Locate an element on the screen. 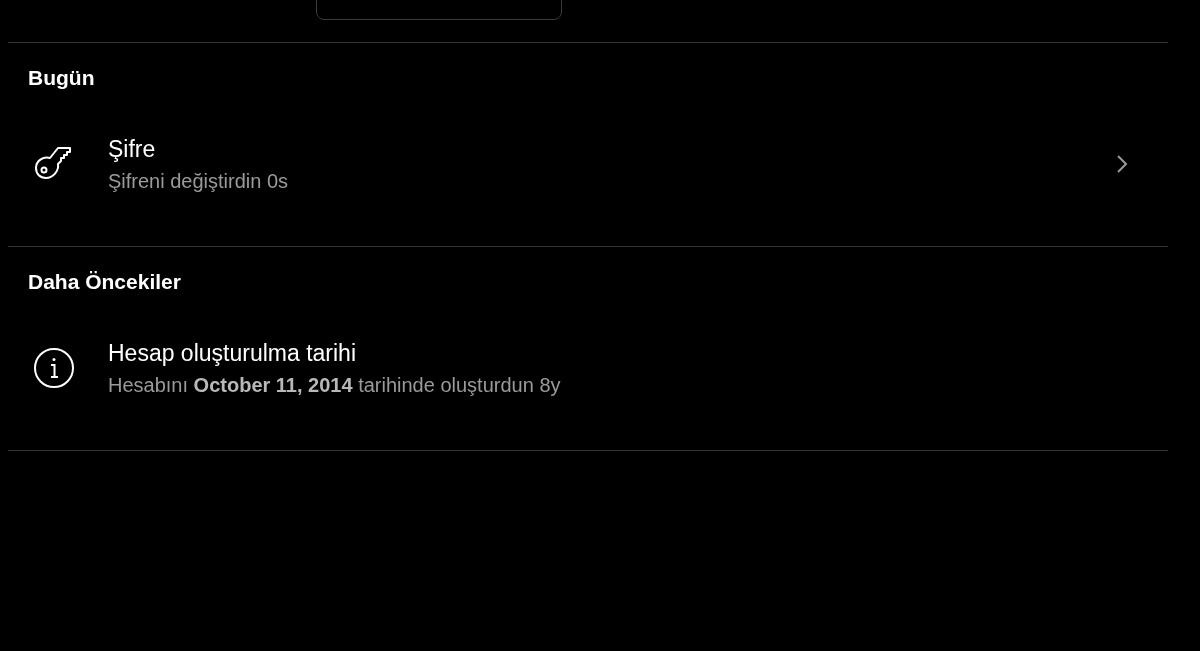  row-subtitle: Şifreni değiştirdin 0s is located at coordinates (198, 181).